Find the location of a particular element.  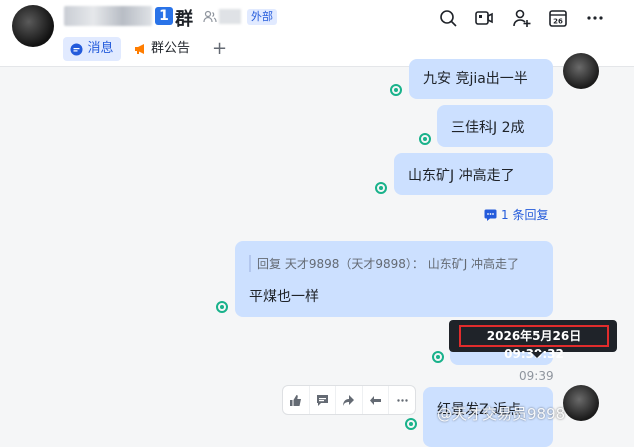

reply-icon is located at coordinates (490, 215).